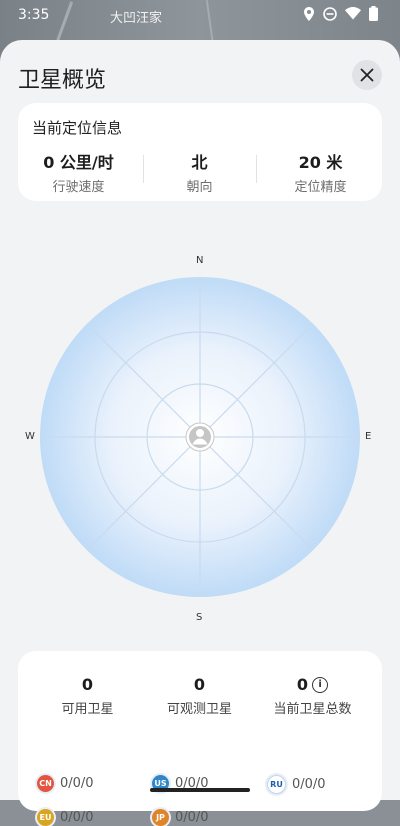 The image size is (400, 826). I want to click on location-info-card: 当前定位信息 0 公里/时 行驶速度 北 朝向 20 米 定位精度, so click(200, 152).